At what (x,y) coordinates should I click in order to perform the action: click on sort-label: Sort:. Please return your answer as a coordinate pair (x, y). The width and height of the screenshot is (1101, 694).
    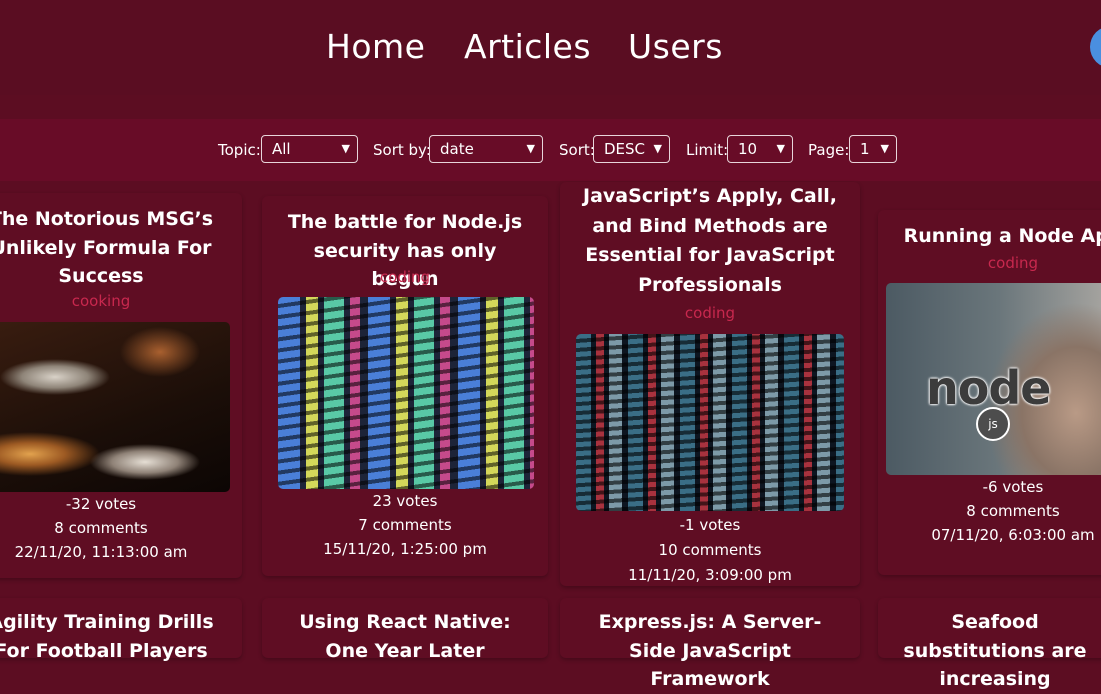
    Looking at the image, I should click on (577, 150).